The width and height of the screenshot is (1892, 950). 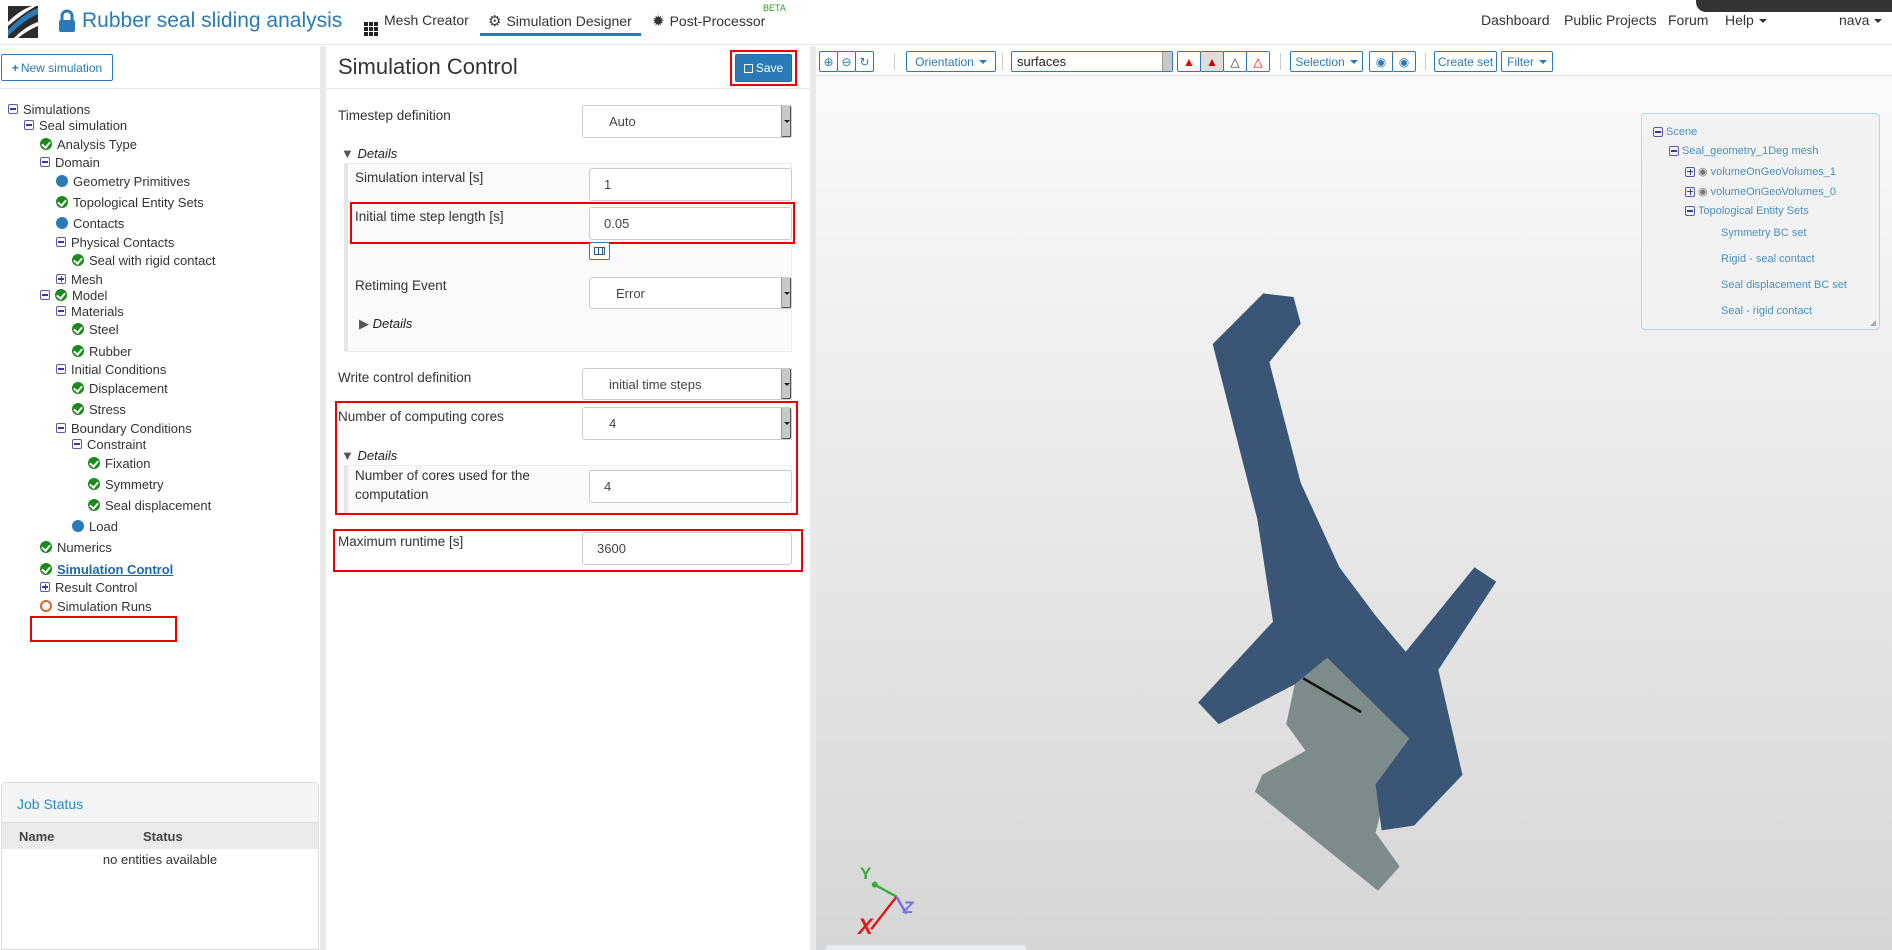 What do you see at coordinates (1212, 61) in the screenshot?
I see `render-solid-edges-button: ▲` at bounding box center [1212, 61].